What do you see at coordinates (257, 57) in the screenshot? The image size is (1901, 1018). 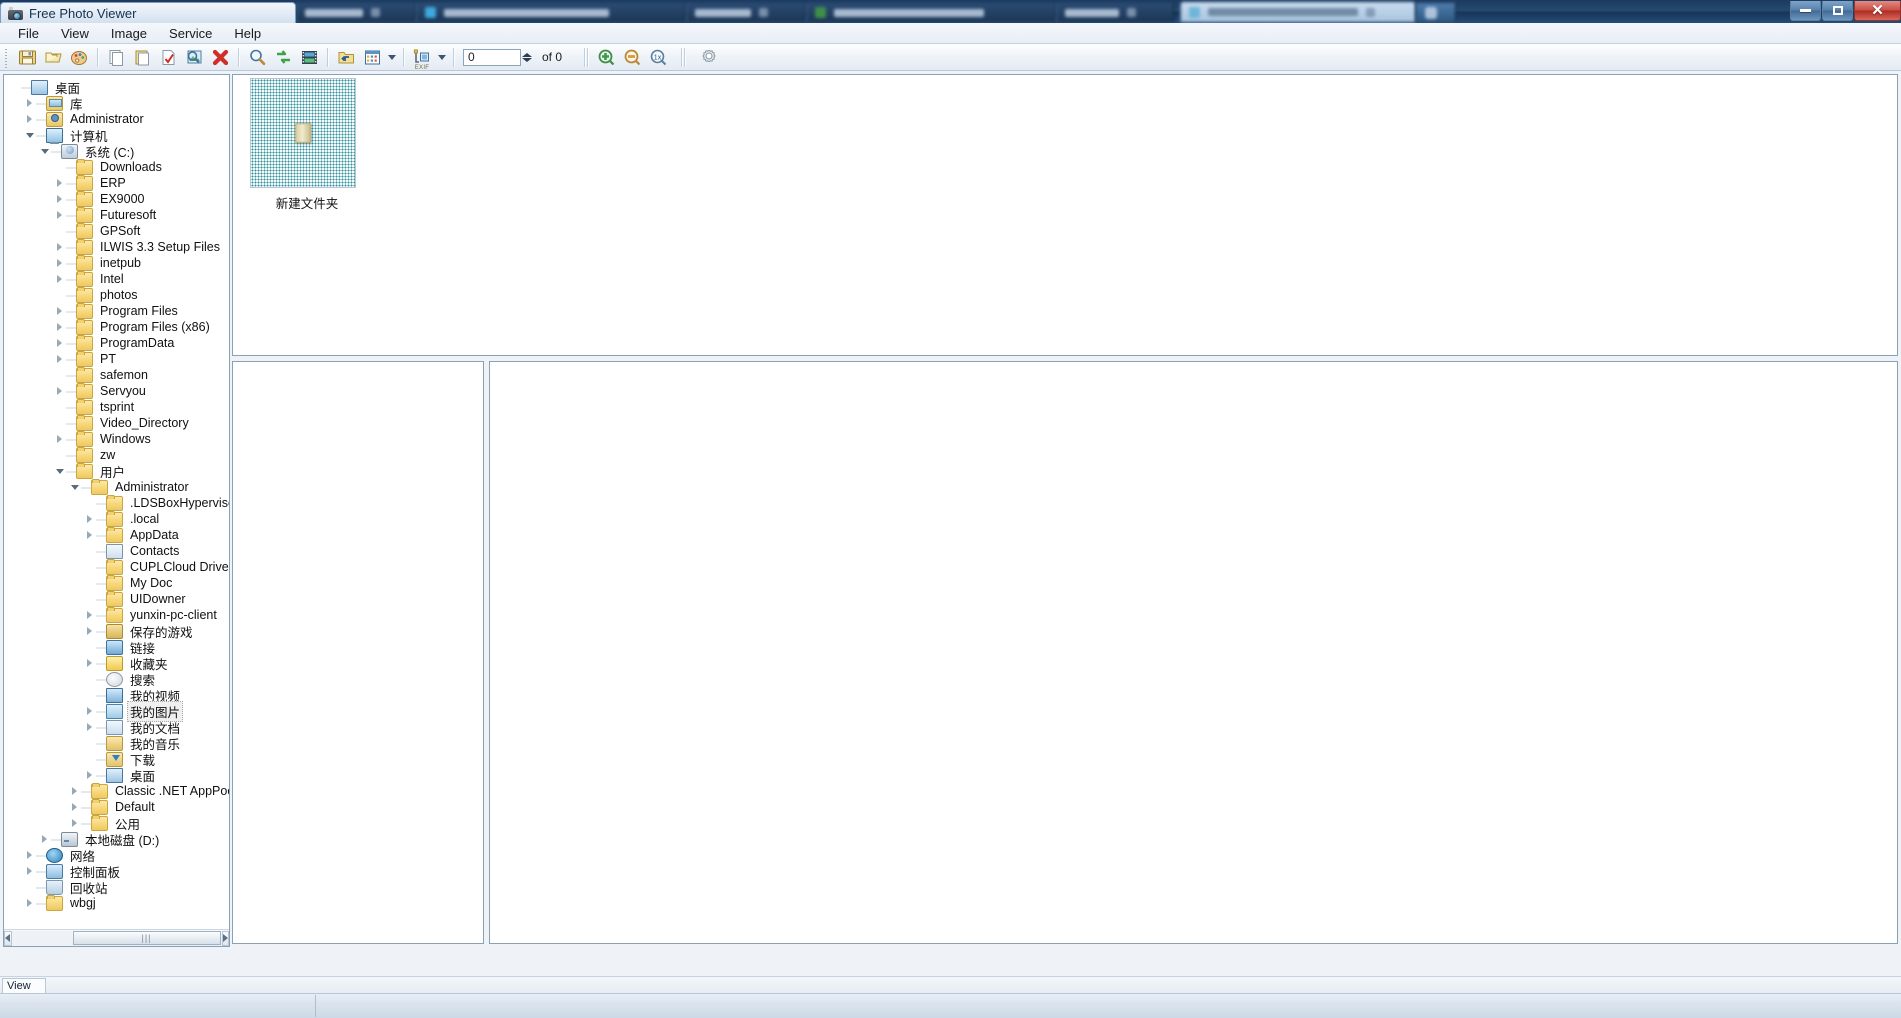 I see `magnifier-button` at bounding box center [257, 57].